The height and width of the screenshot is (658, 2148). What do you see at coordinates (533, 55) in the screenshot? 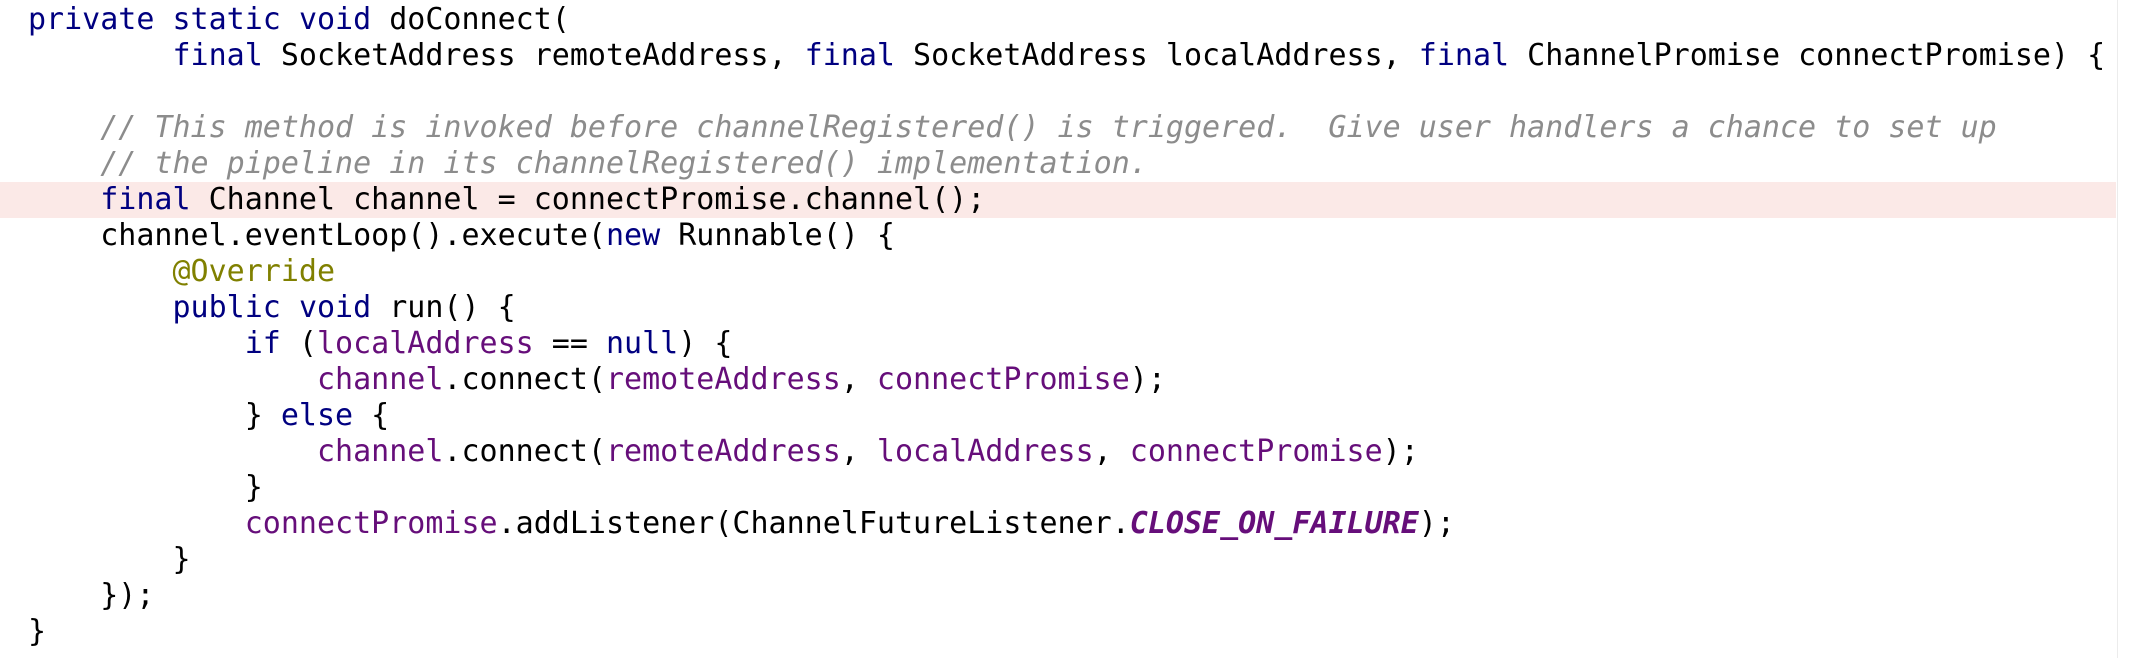
I see `code-token: SocketAddress remoteAddress,` at bounding box center [533, 55].